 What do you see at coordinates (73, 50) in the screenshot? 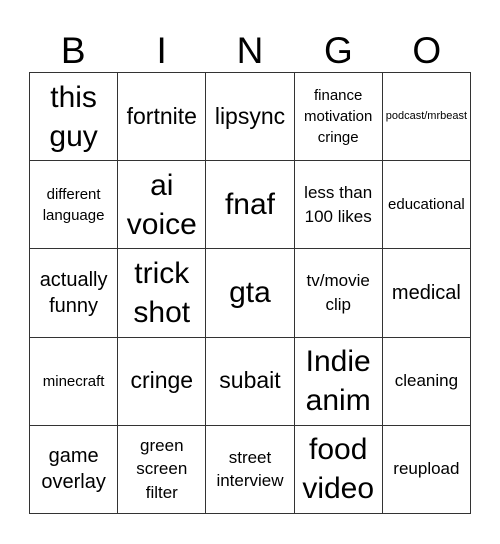
I see `header-letter-b: B` at bounding box center [73, 50].